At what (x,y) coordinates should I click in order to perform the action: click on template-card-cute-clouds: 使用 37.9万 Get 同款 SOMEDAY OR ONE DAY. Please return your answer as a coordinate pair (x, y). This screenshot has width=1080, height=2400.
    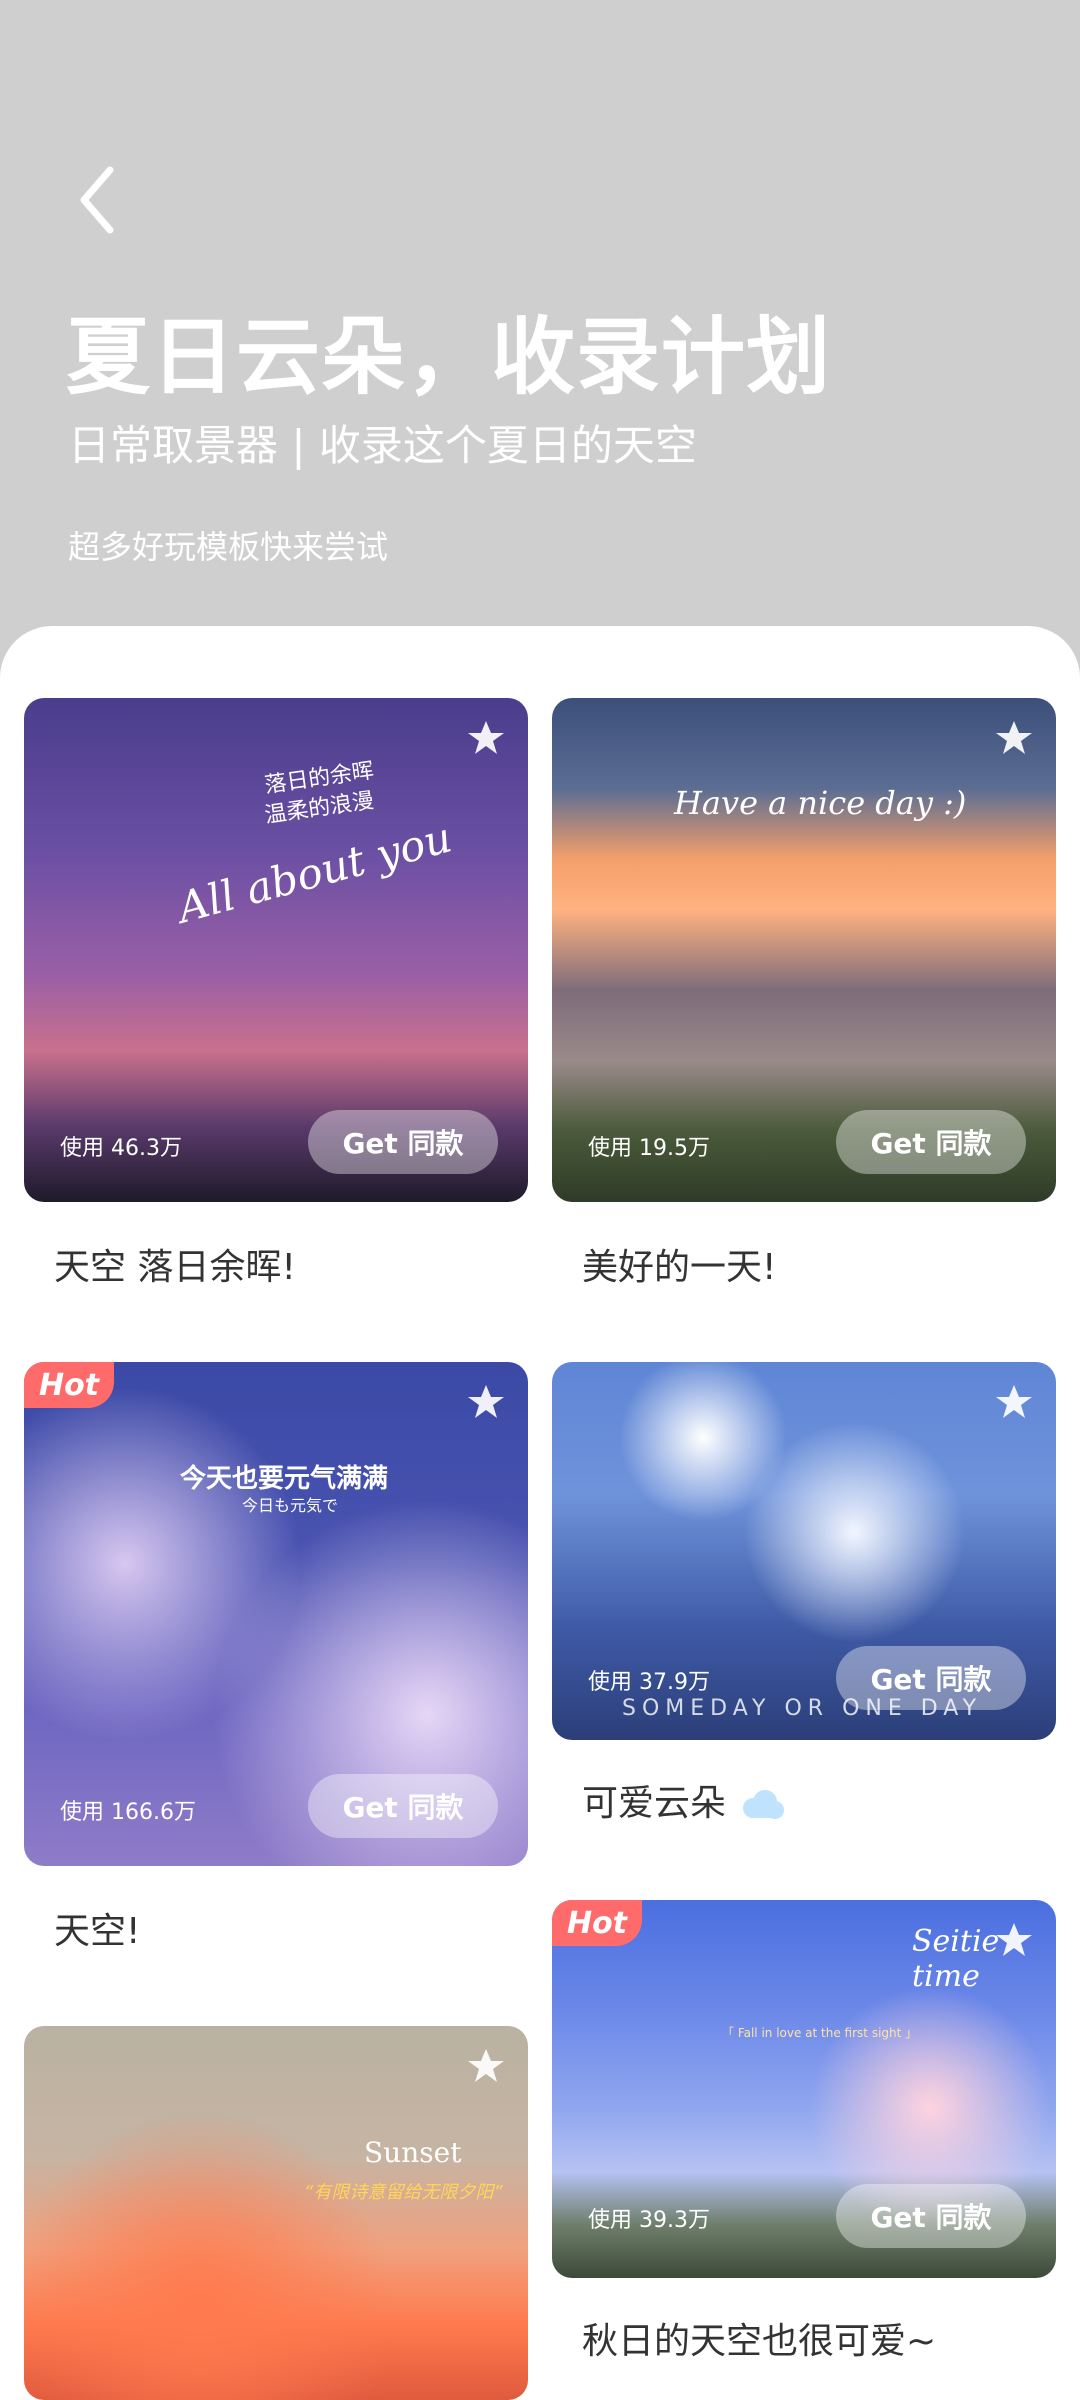
    Looking at the image, I should click on (804, 1551).